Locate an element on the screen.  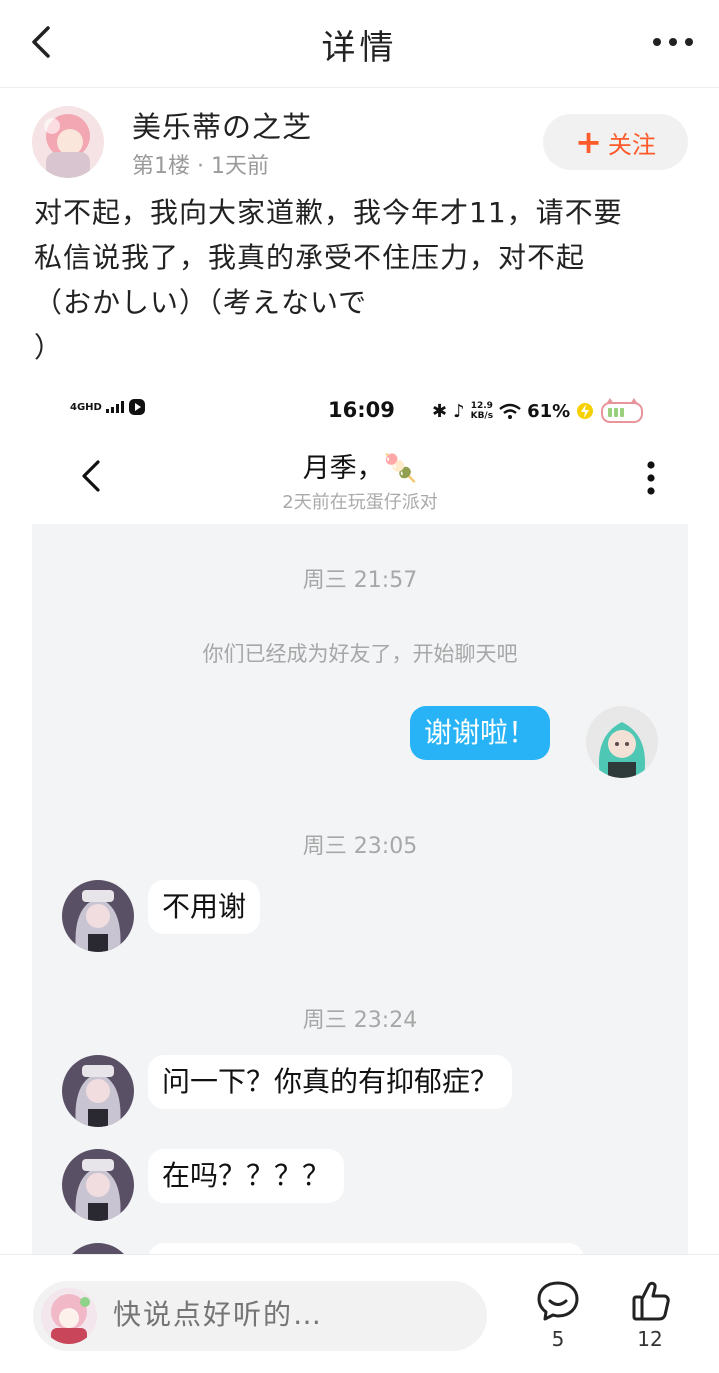
battery-percent: 61% is located at coordinates (549, 411).